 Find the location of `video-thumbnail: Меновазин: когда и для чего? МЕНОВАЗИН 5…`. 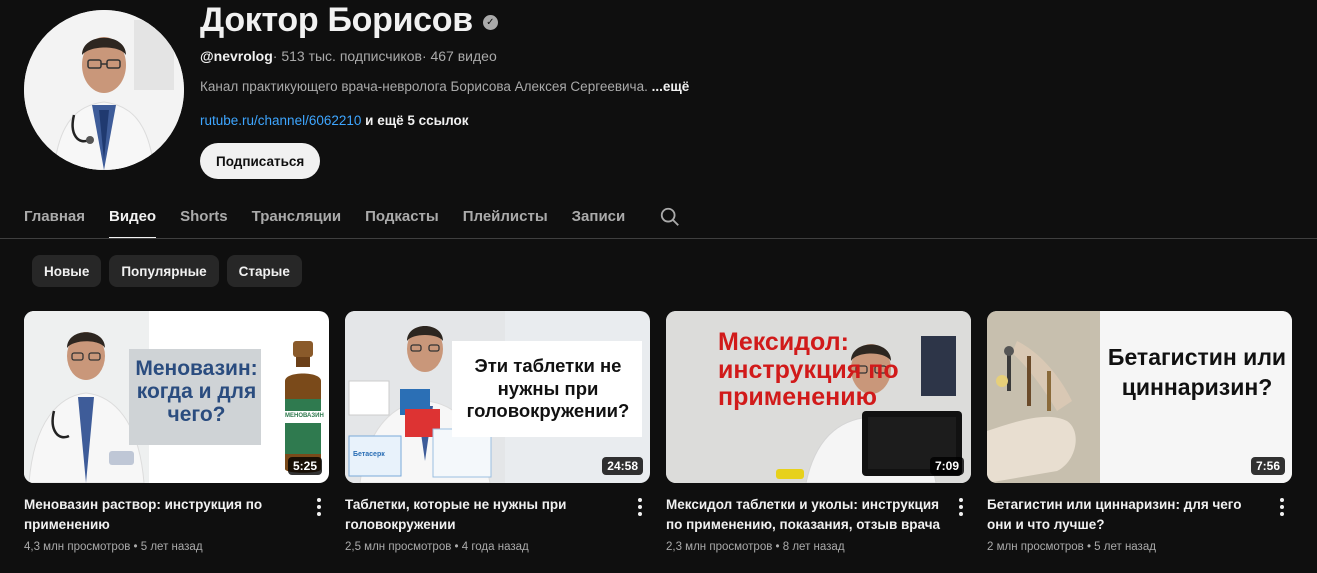

video-thumbnail: Меновазин: когда и для чего? МЕНОВАЗИН 5… is located at coordinates (176, 397).